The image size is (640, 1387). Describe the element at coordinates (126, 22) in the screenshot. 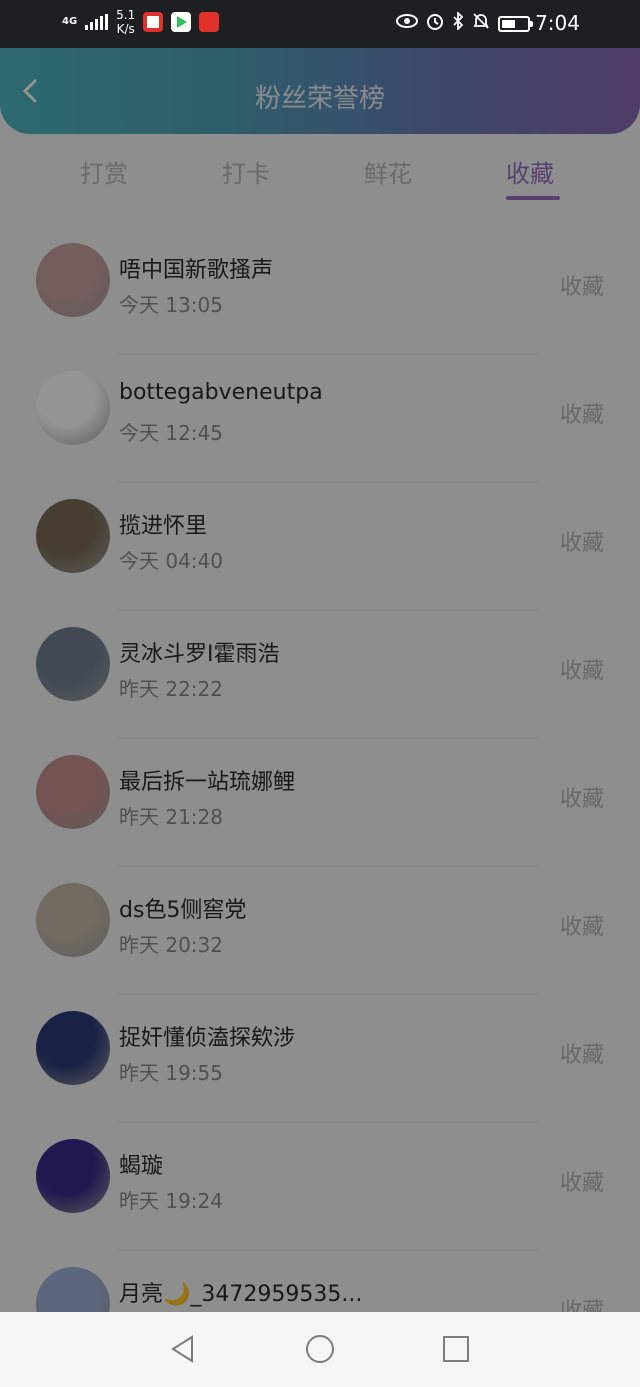

I see `net-speed: 5.1 K/s` at that location.